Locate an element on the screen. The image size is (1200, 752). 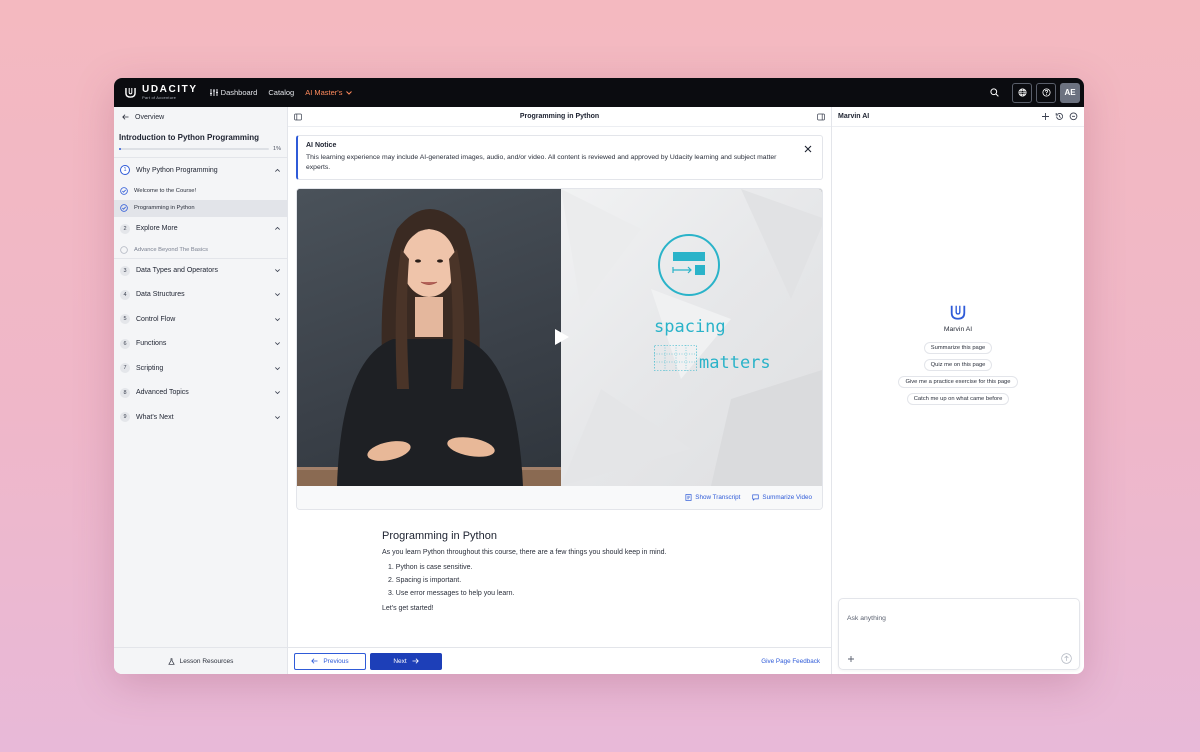
lesson-resources-button: Lesson Resources is located at coordinates (200, 660).